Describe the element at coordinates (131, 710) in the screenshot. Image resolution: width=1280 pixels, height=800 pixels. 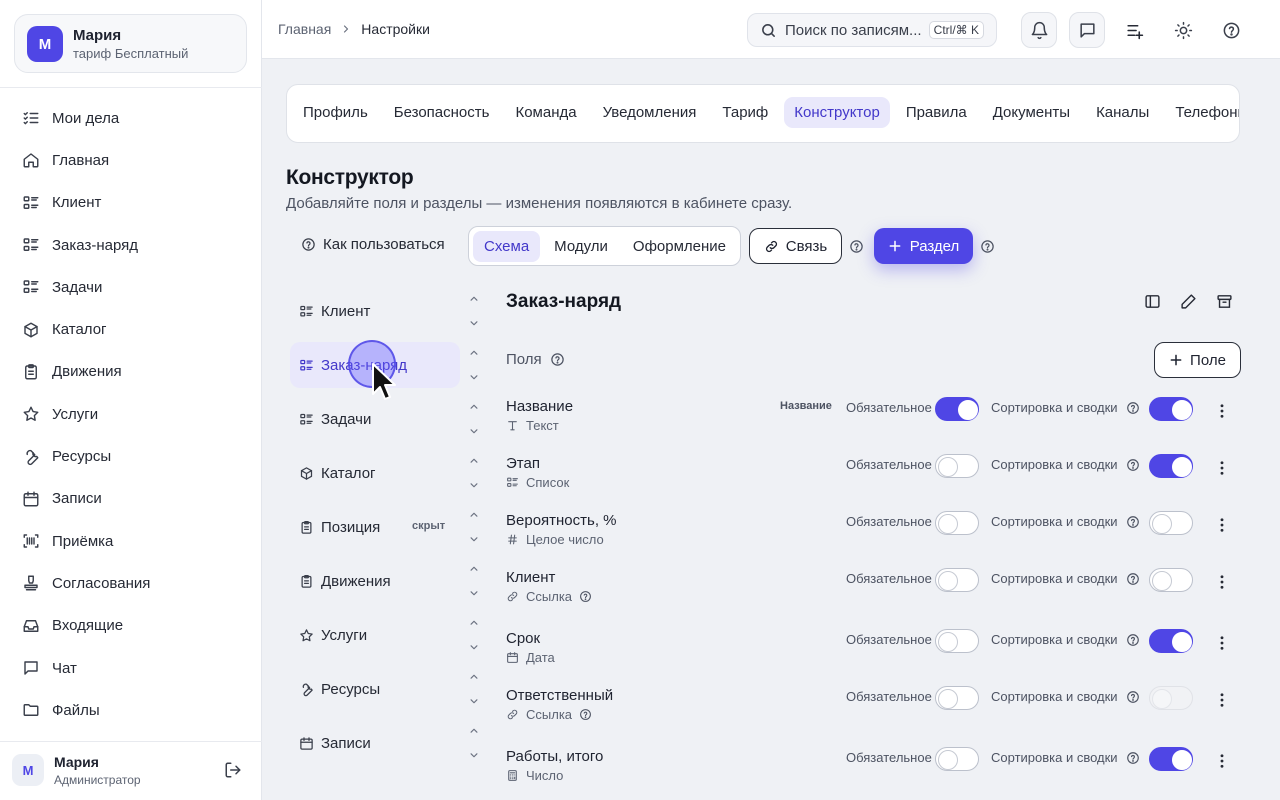
I see `sidebar-item: Файлы` at that location.